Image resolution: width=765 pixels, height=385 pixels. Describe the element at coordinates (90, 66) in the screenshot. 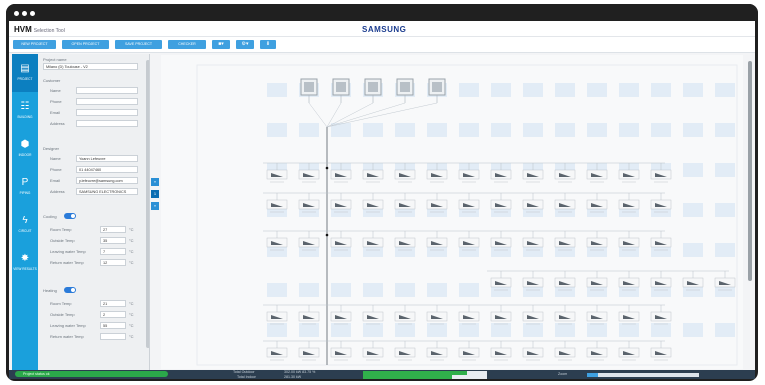

I see `project-name-input` at that location.